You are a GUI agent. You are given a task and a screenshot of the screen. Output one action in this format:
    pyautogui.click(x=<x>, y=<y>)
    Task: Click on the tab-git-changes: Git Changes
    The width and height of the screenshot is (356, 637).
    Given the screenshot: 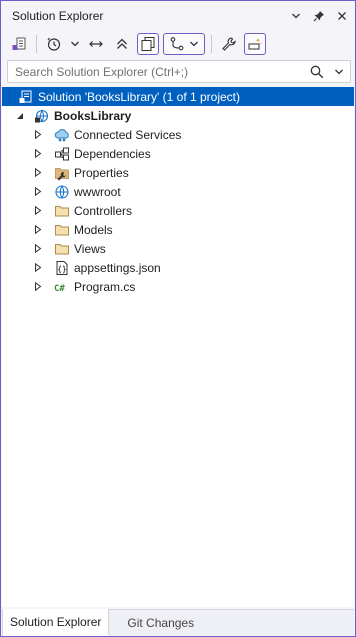 What is the action you would take?
    pyautogui.click(x=155, y=623)
    